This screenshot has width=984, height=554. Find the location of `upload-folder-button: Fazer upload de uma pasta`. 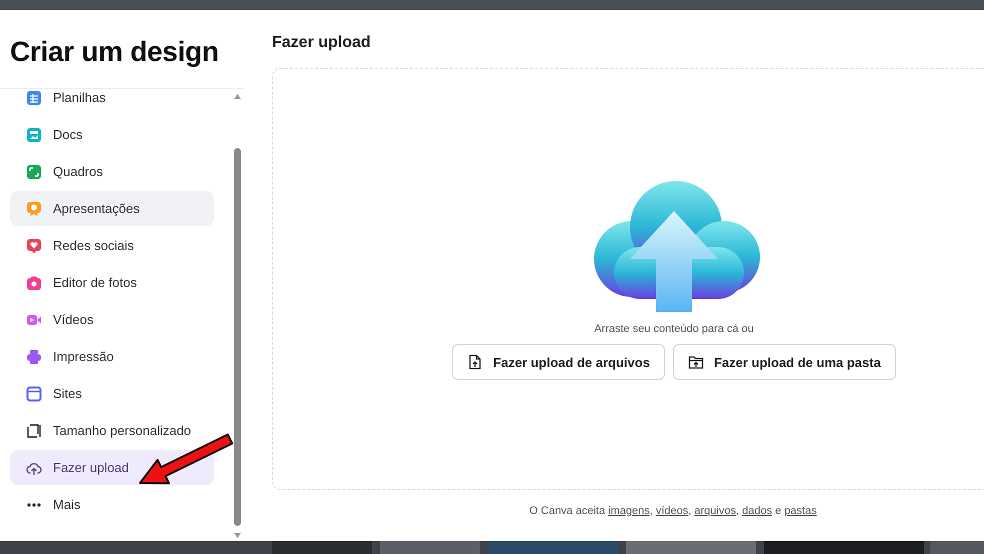

upload-folder-button: Fazer upload de uma pasta is located at coordinates (784, 362).